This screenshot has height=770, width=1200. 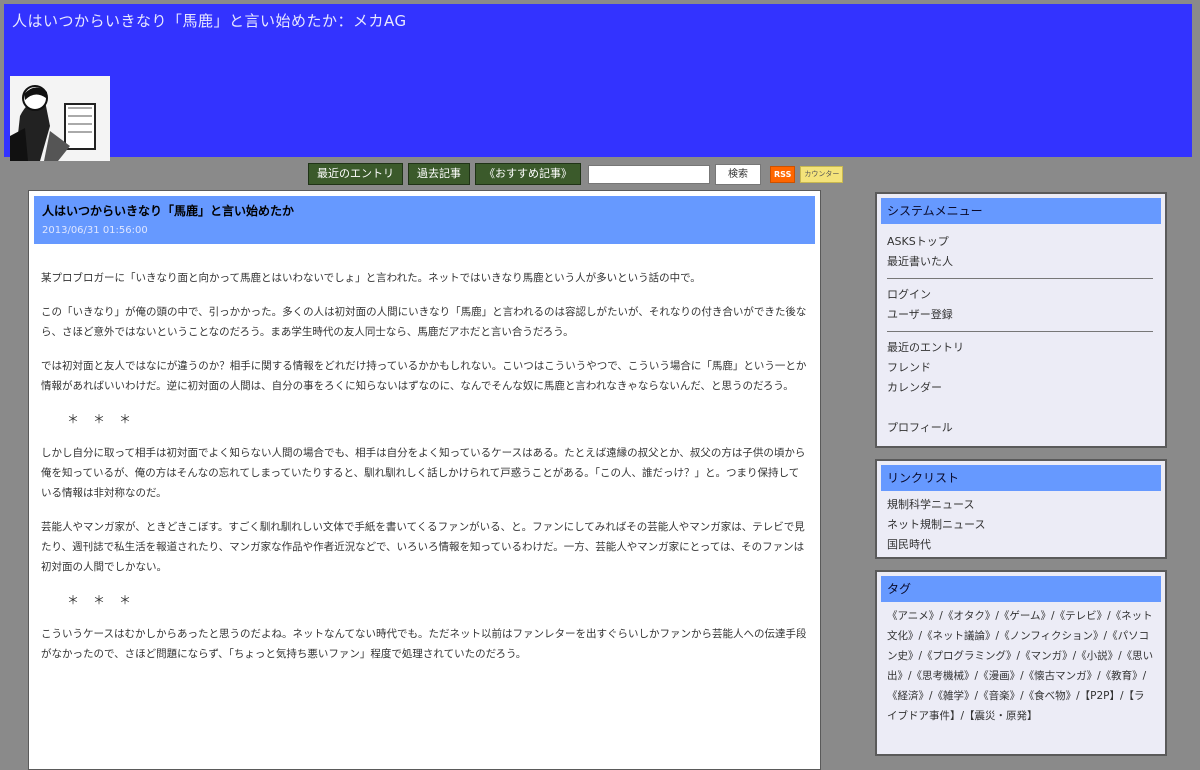 What do you see at coordinates (1021, 525) in the screenshot?
I see `link-item: ネット規制ニュース` at bounding box center [1021, 525].